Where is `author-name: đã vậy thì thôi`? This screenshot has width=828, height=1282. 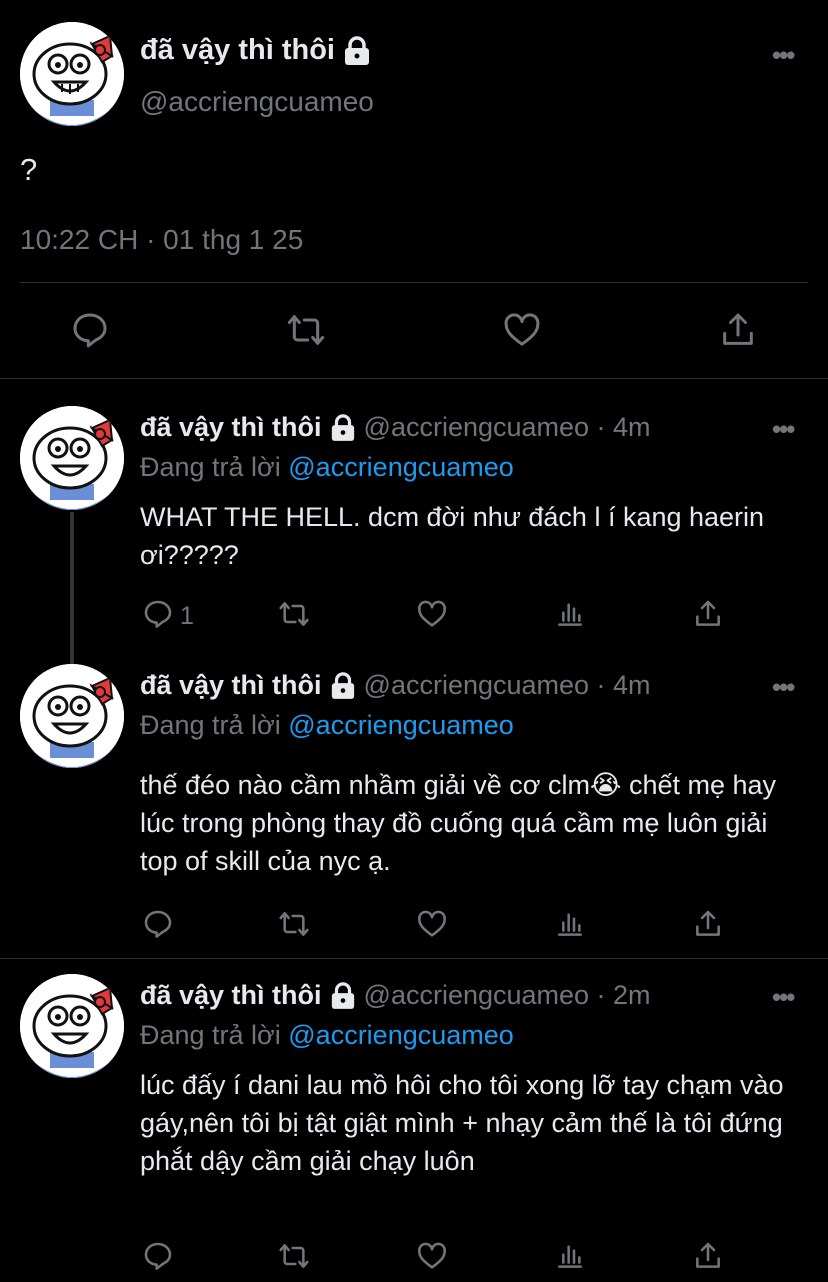
author-name: đã vậy thì thôi is located at coordinates (255, 50).